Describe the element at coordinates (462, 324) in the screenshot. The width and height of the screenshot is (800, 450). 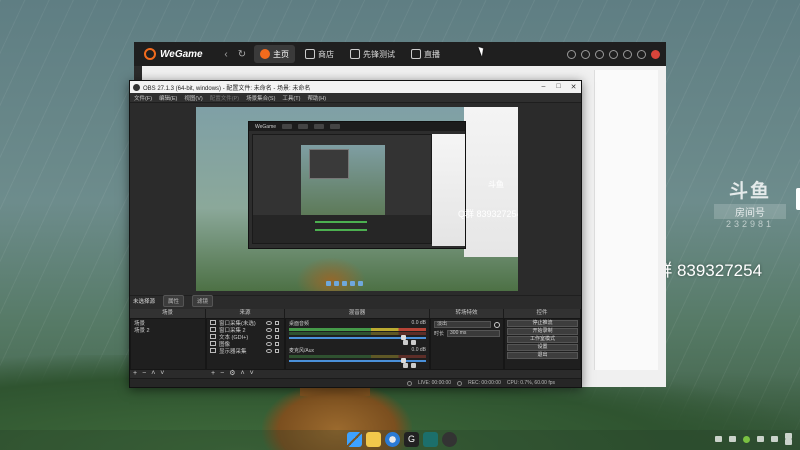
I see `transition-type-select: 淡出` at that location.